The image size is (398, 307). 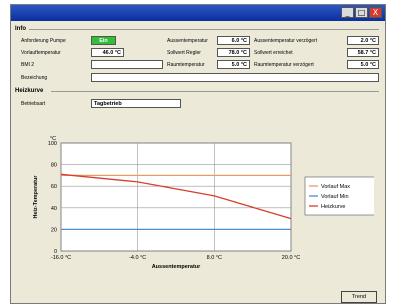 What do you see at coordinates (186, 65) in the screenshot?
I see `raumtemp-label: Raumtemperatur` at bounding box center [186, 65].